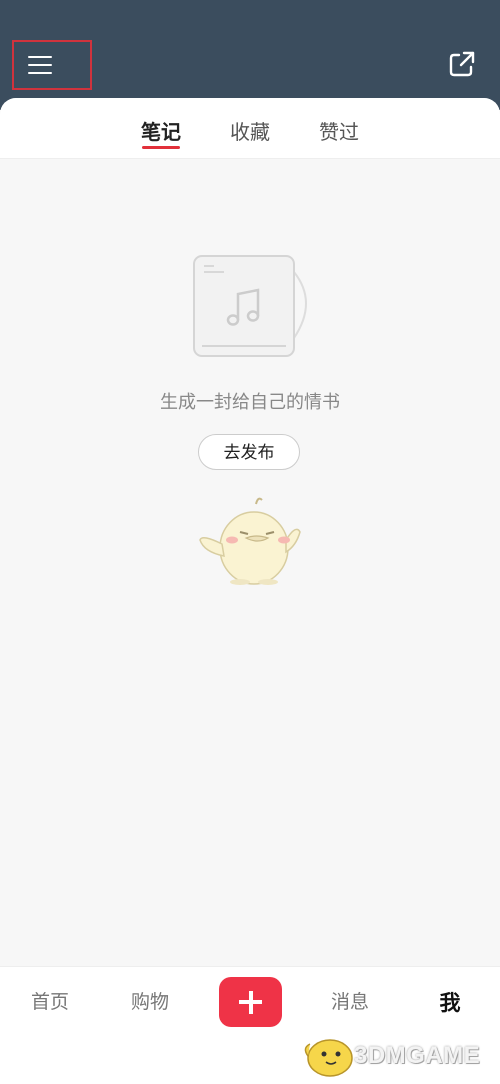 This screenshot has height=1084, width=500. I want to click on tab-bar: 笔记 收藏 赞过, so click(250, 128).